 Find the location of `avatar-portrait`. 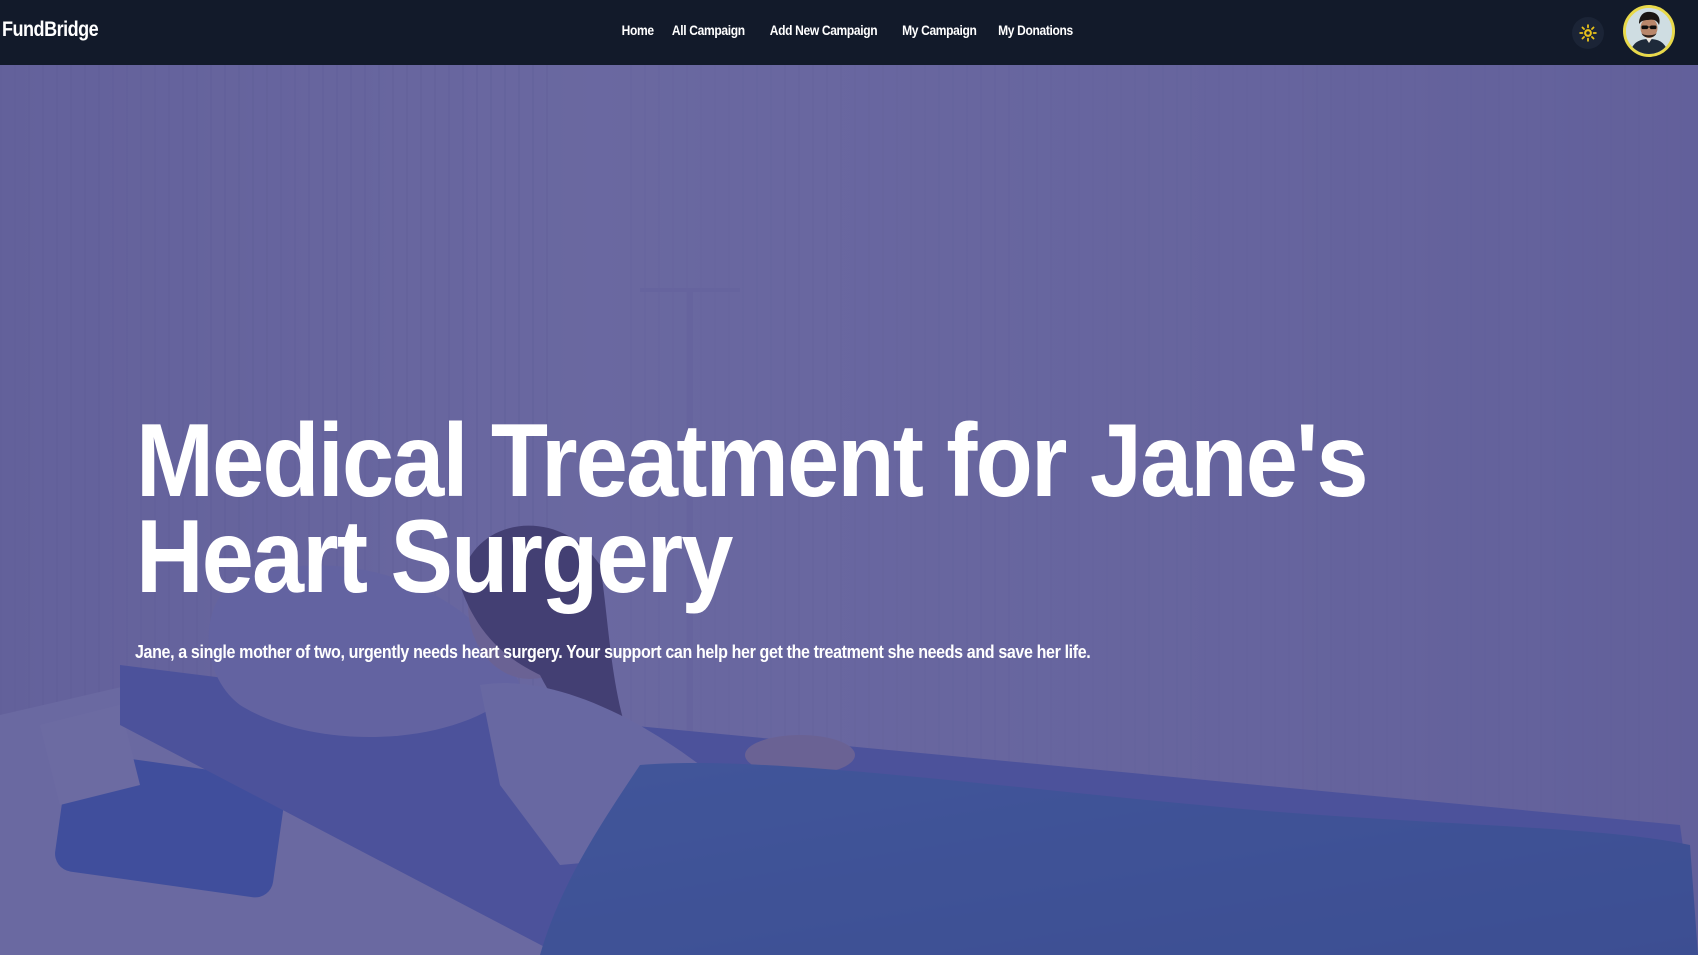

avatar-portrait is located at coordinates (1649, 31).